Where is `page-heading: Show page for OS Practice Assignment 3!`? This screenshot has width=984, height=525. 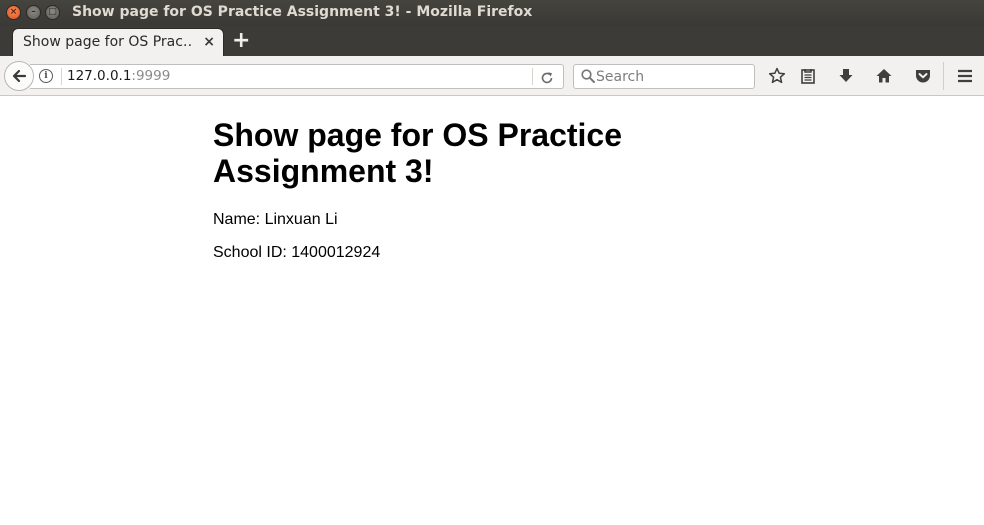 page-heading: Show page for OS Practice Assignment 3! is located at coordinates (417, 153).